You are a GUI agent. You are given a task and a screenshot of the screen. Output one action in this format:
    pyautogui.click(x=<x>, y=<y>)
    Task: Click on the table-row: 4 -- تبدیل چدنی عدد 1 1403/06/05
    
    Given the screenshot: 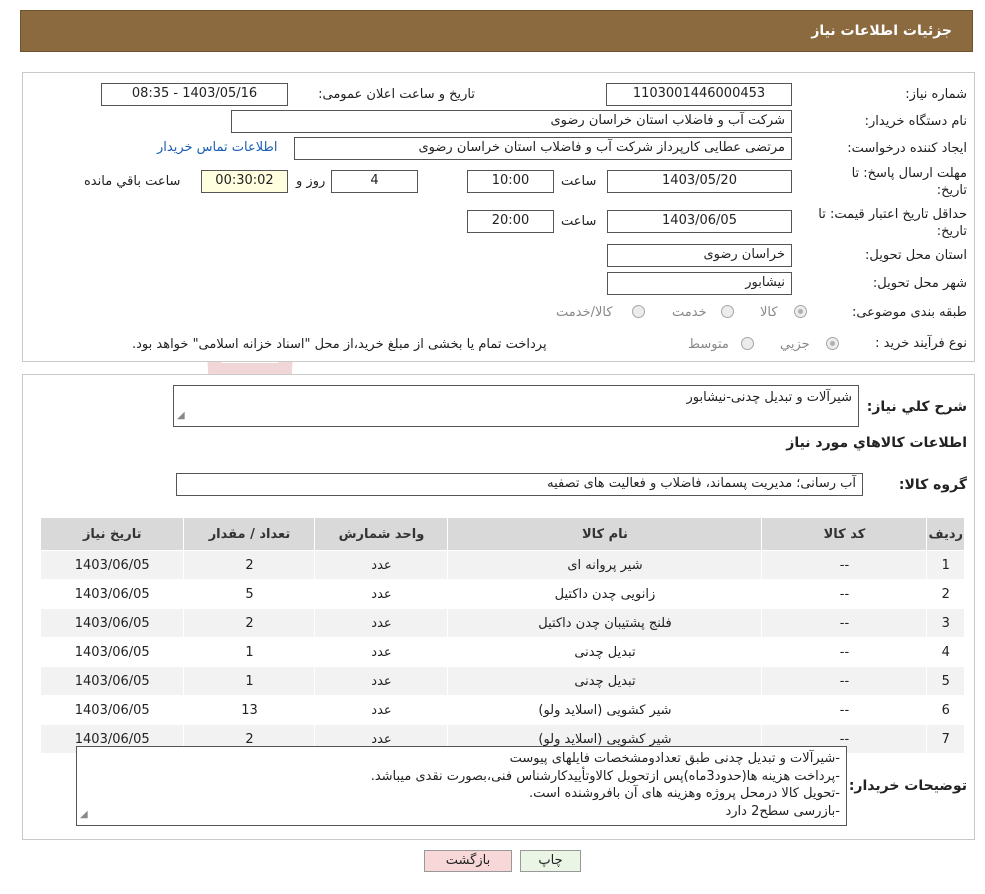 What is the action you would take?
    pyautogui.click(x=502, y=652)
    